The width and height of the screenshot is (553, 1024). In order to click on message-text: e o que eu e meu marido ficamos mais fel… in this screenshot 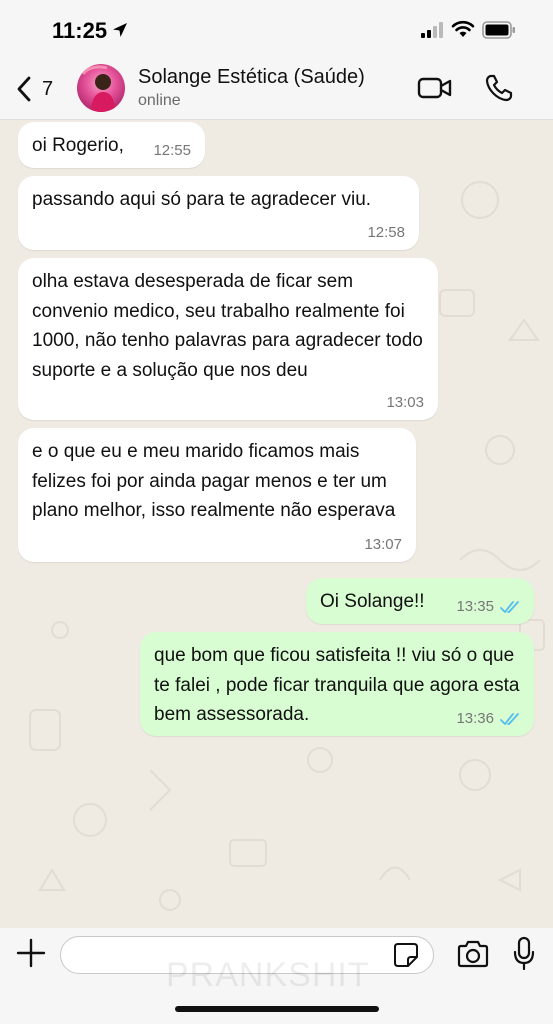, I will do `click(214, 481)`.